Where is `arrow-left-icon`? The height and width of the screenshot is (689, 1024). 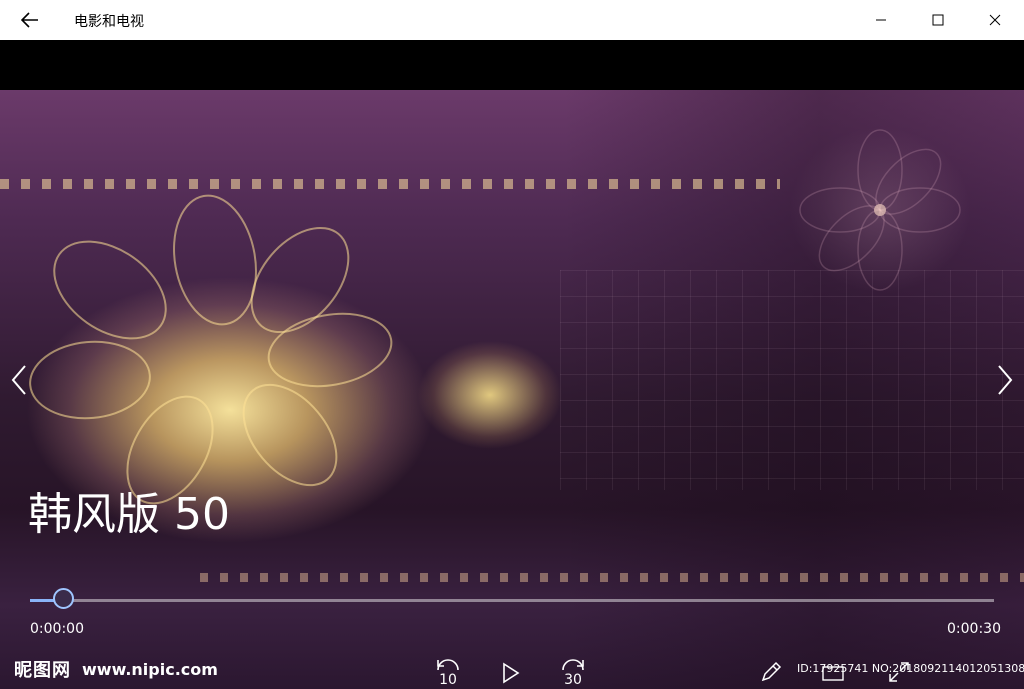 arrow-left-icon is located at coordinates (29, 20).